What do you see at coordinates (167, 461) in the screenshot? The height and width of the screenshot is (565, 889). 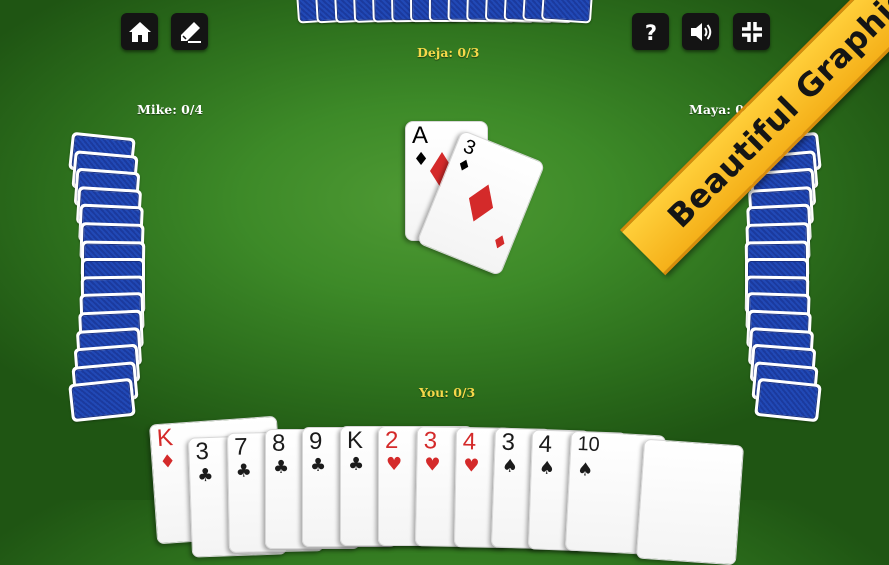 I see `card-suit: ♦` at bounding box center [167, 461].